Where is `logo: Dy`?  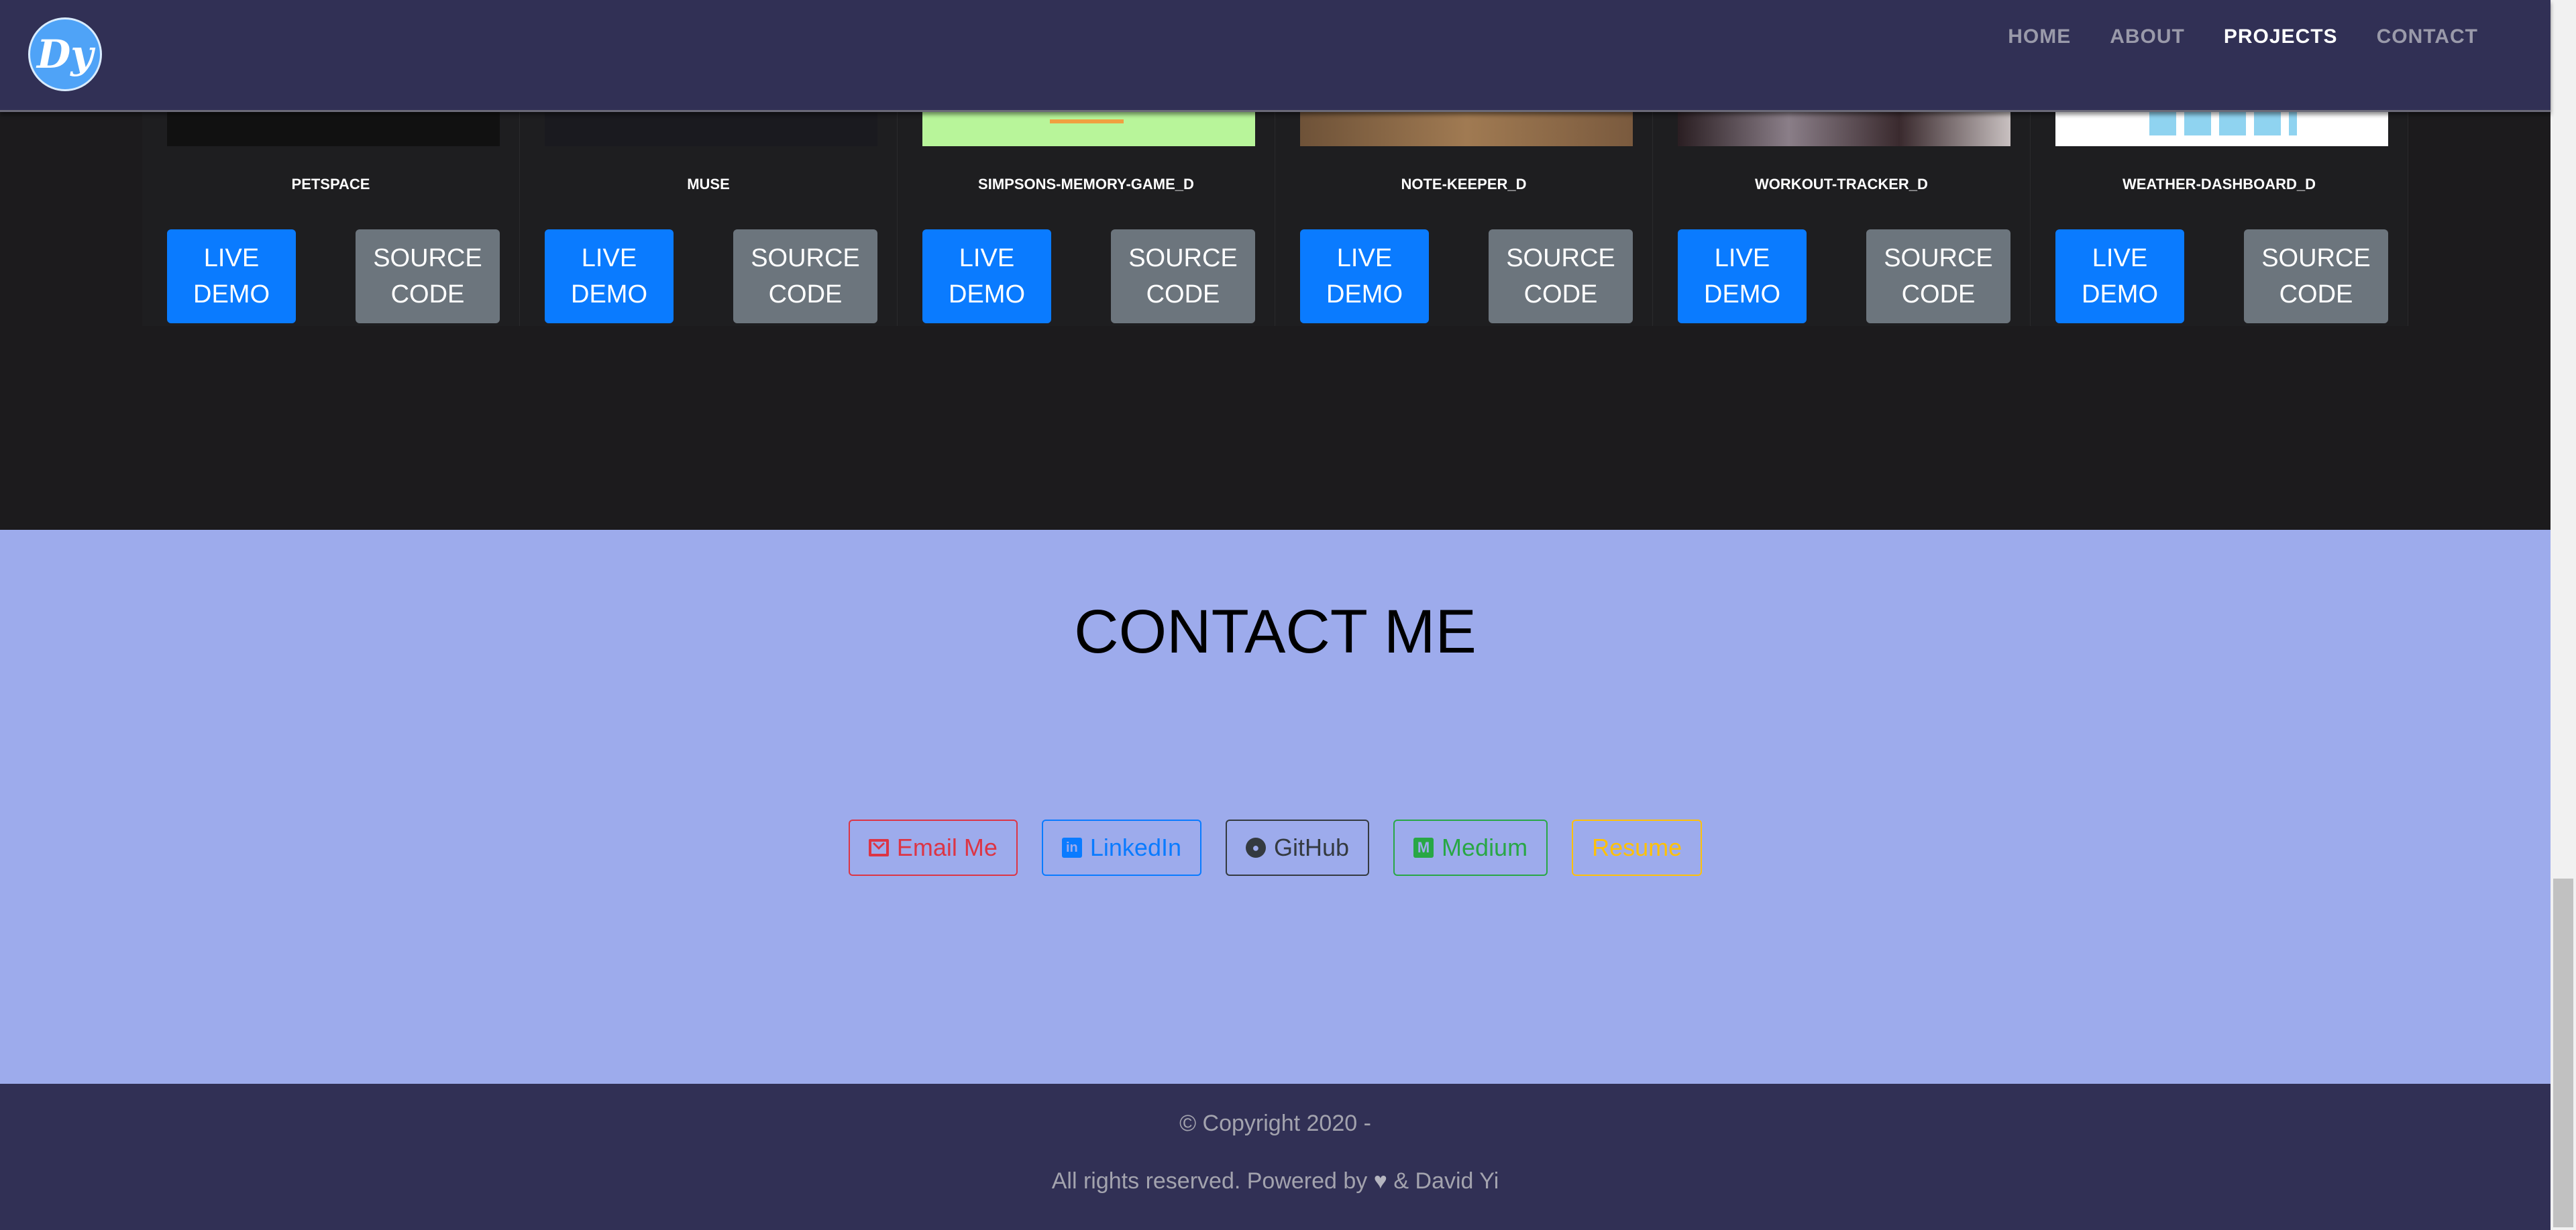 logo: Dy is located at coordinates (65, 54).